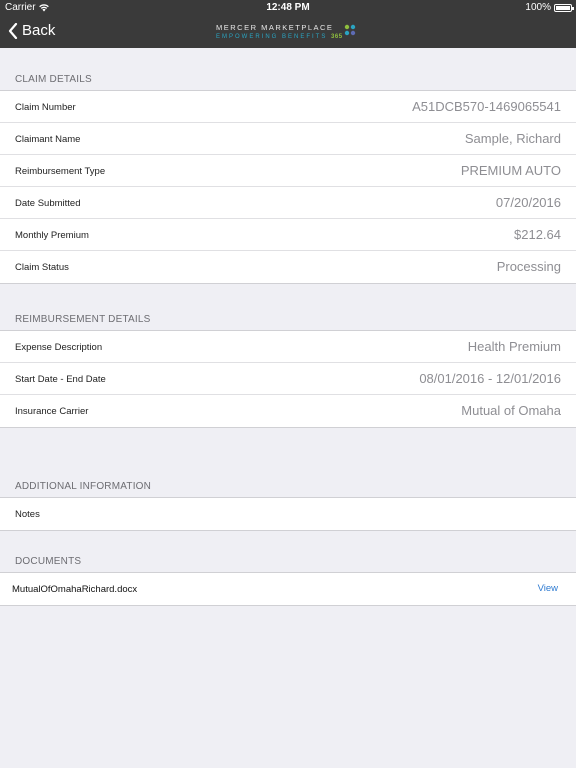  I want to click on documents-group: MutualOfOmahaRichard.docx View, so click(288, 589).